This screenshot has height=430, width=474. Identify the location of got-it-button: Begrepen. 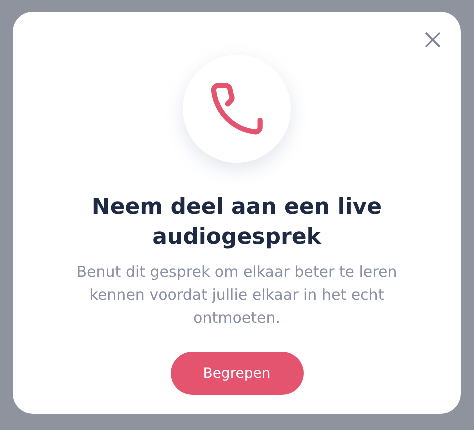
(237, 373).